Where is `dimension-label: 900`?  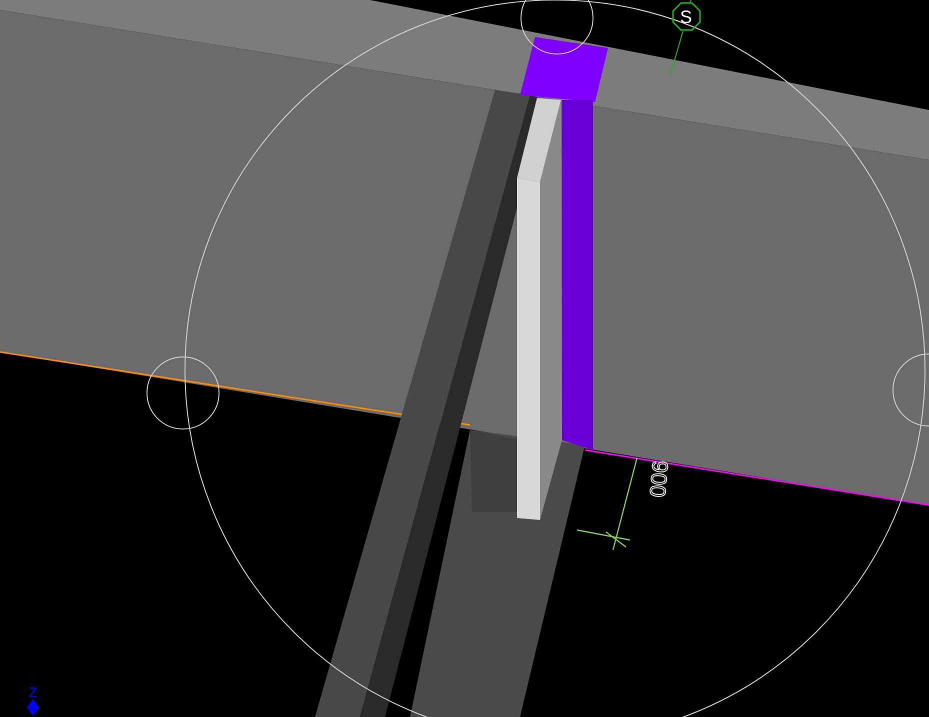 dimension-label: 900 is located at coordinates (658, 479).